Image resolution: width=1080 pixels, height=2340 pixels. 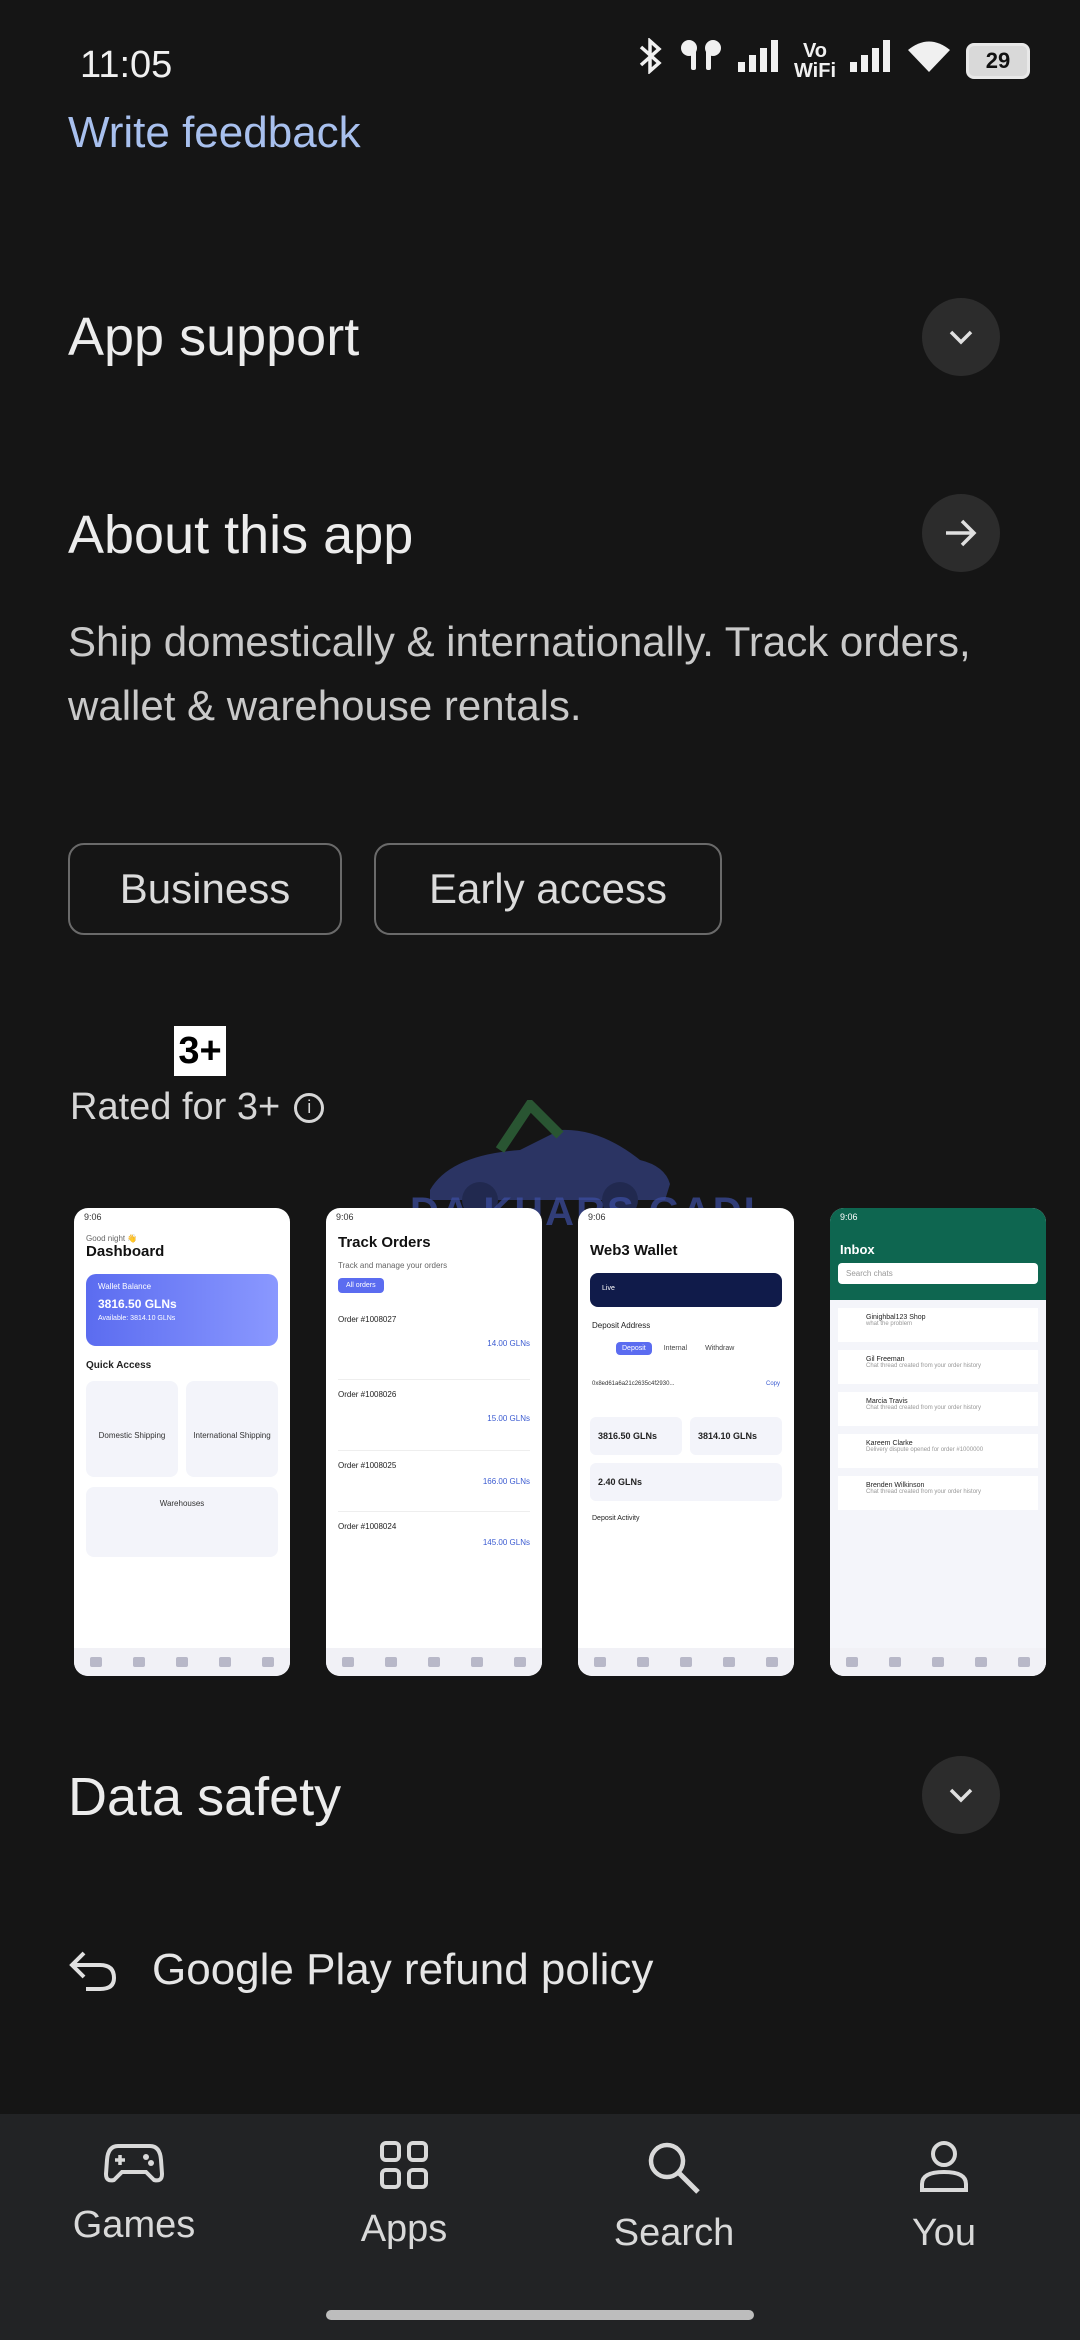 I want to click on chat-name: Kareem Clarke, so click(x=889, y=1443).